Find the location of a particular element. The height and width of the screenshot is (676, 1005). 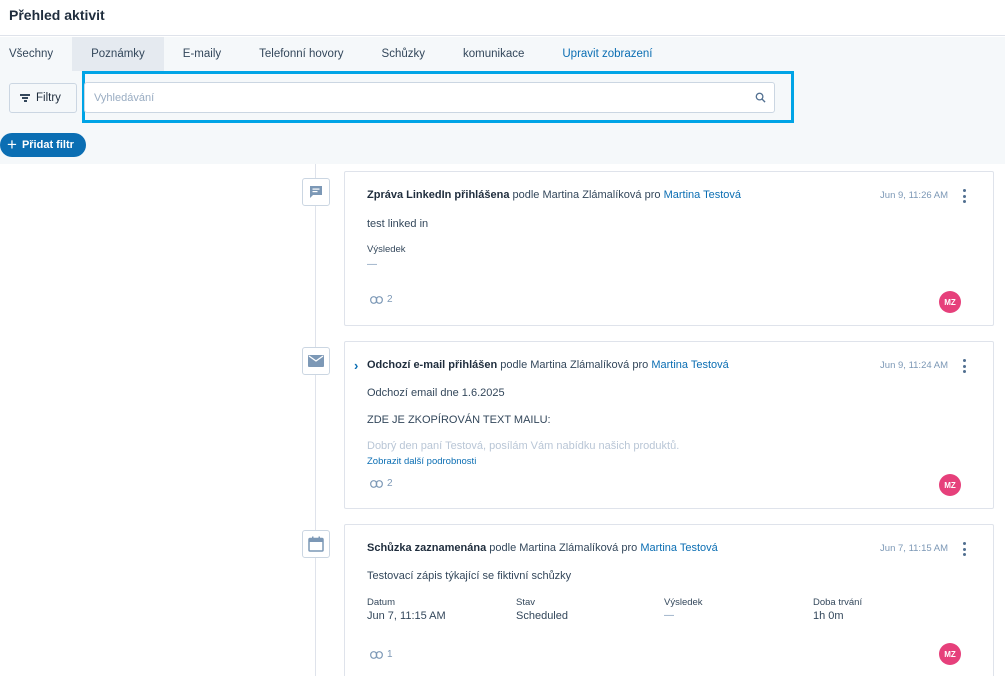

filters-button: Filtry is located at coordinates (43, 98).